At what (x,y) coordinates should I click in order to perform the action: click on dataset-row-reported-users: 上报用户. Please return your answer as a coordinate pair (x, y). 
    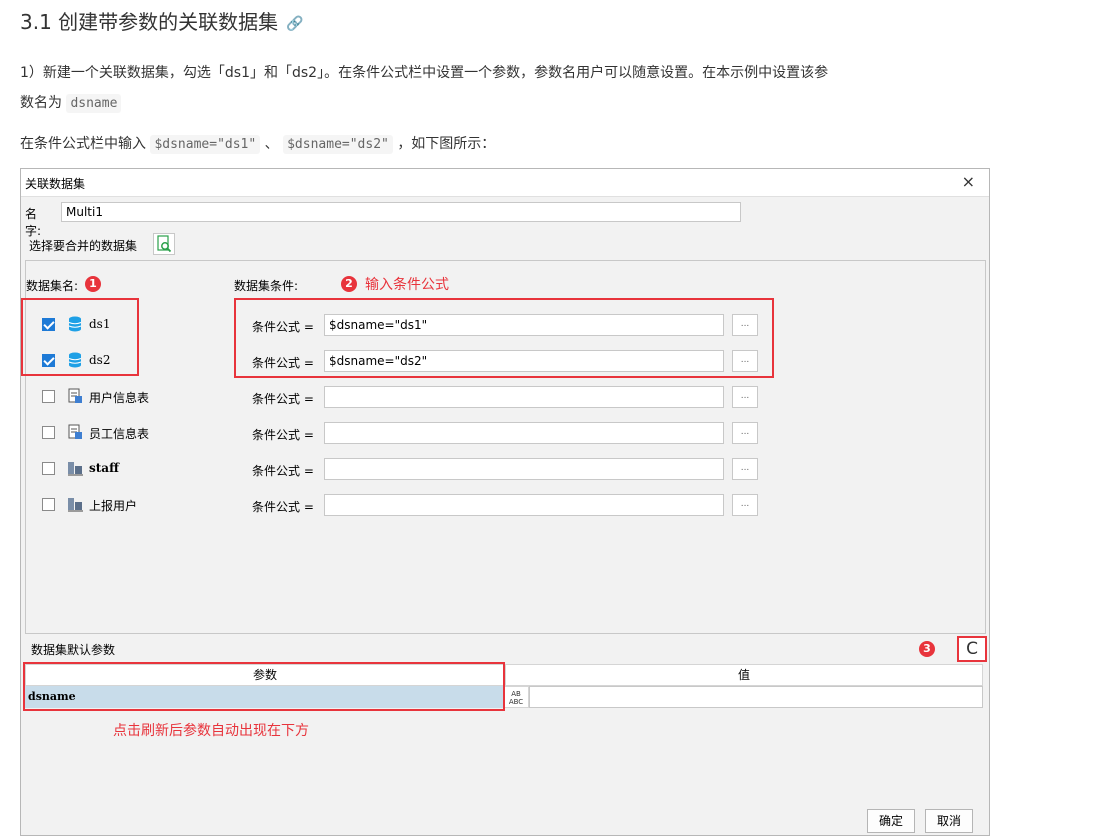
    Looking at the image, I should click on (122, 505).